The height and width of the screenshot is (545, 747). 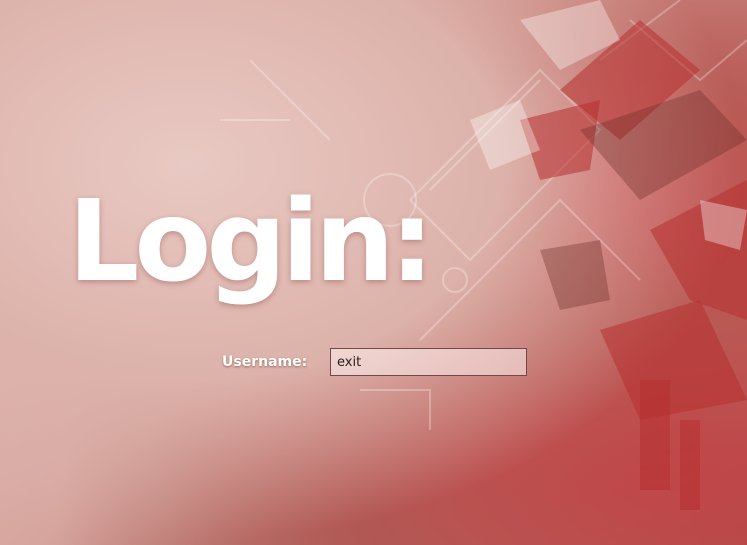 What do you see at coordinates (251, 242) in the screenshot?
I see `login-title: Login:` at bounding box center [251, 242].